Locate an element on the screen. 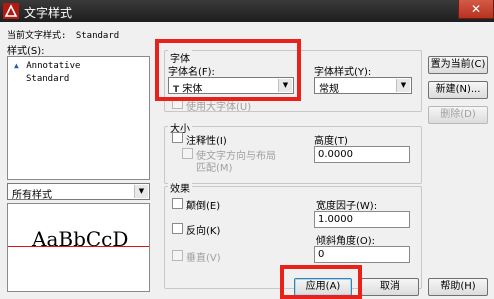  autocad-app-icon is located at coordinates (11, 11).